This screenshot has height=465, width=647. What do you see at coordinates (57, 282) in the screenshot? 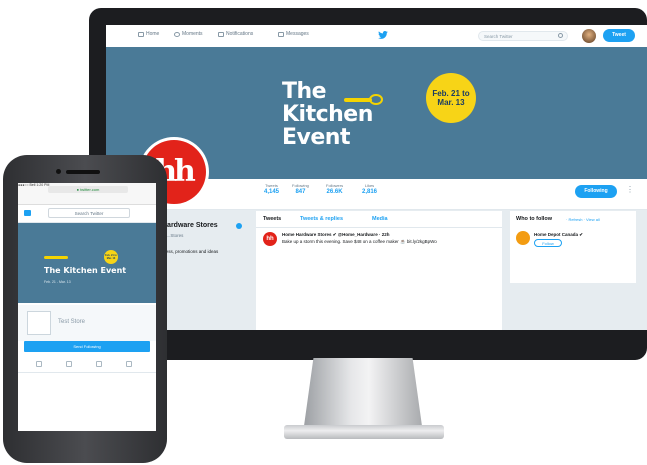
I see `phone-banner-subtitle: Feb. 21 - Mar. 13` at bounding box center [57, 282].